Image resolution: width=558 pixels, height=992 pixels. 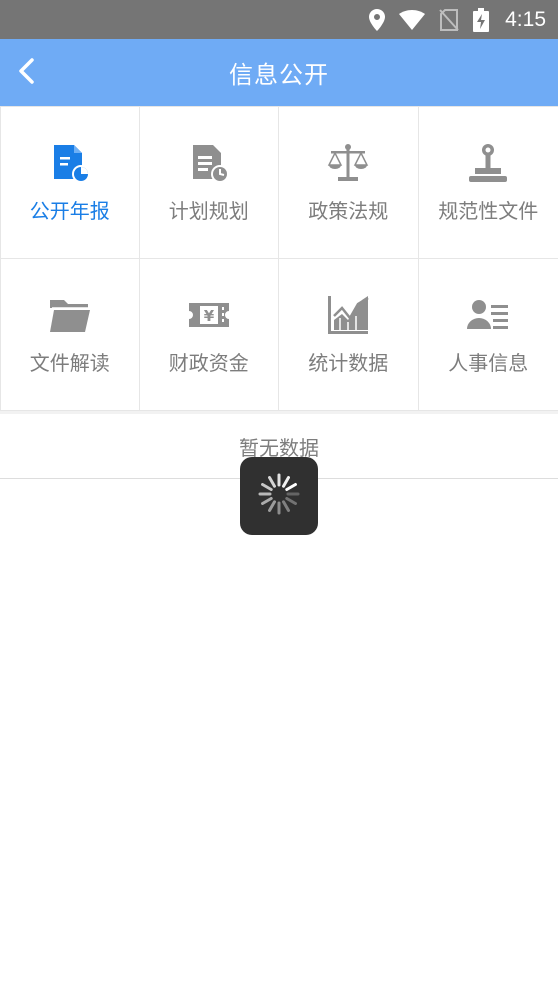 I want to click on category-statistics: 统计数据, so click(x=349, y=335).